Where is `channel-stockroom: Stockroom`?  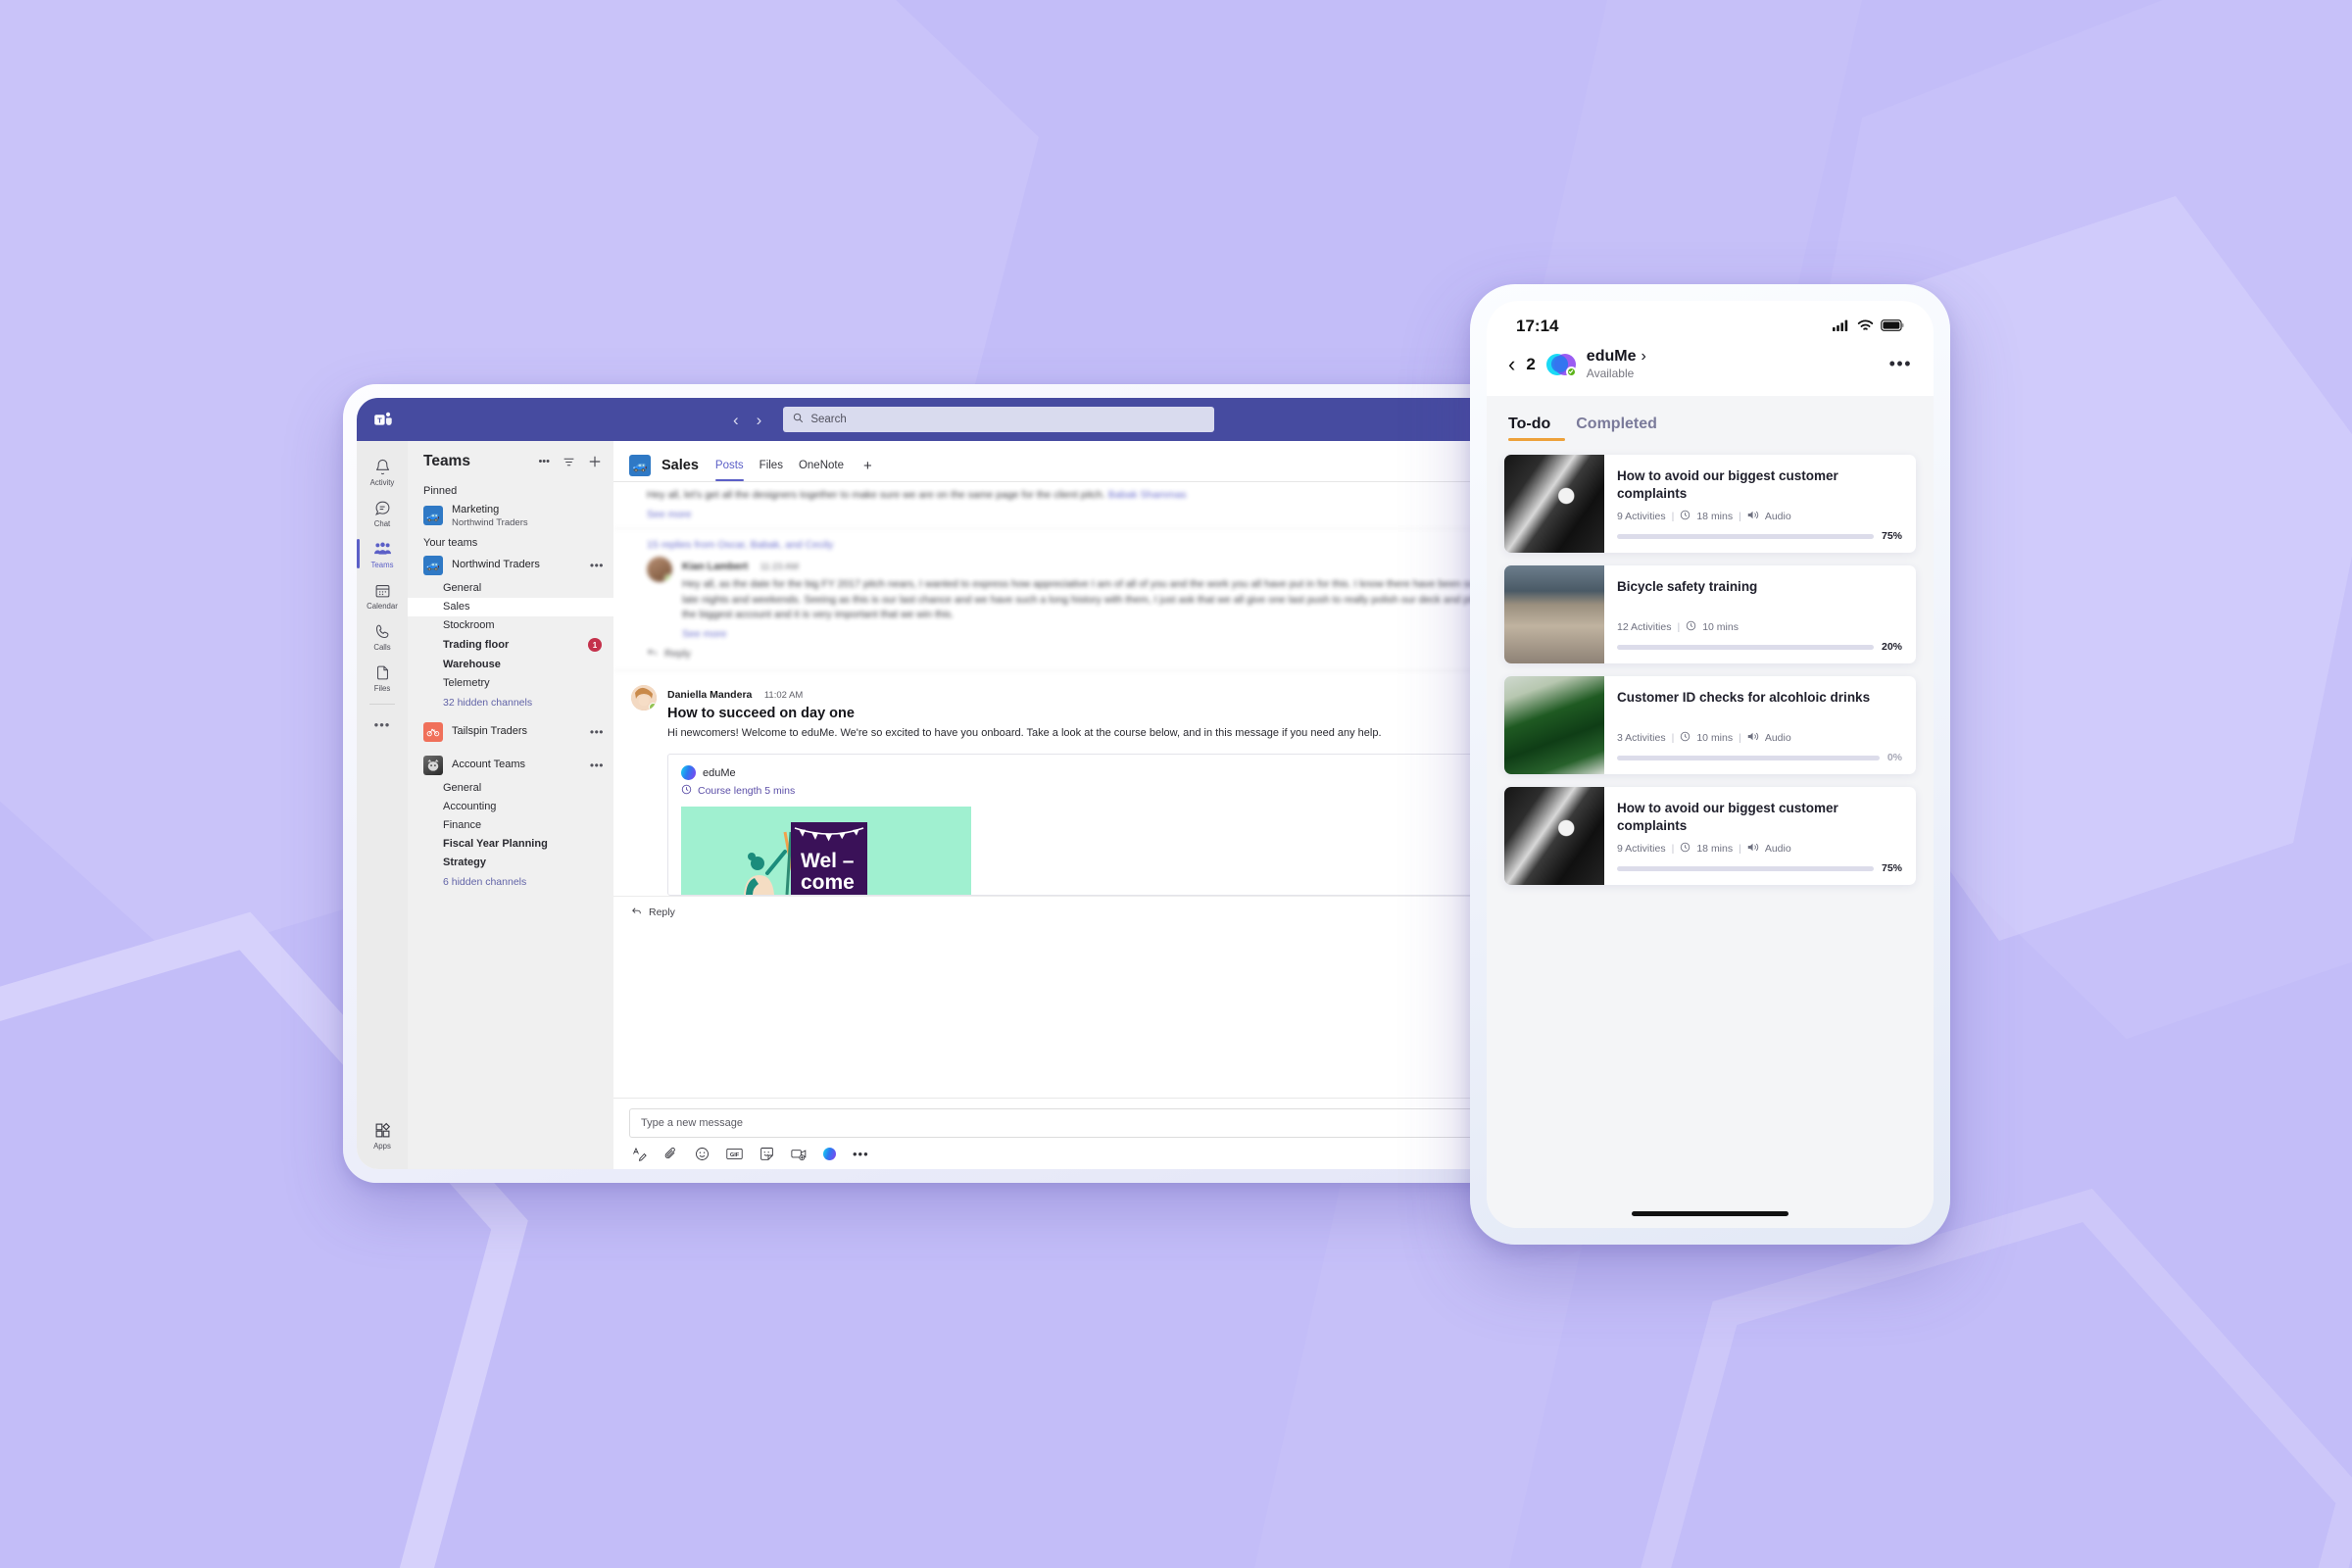
channel-stockroom: Stockroom is located at coordinates (510, 625).